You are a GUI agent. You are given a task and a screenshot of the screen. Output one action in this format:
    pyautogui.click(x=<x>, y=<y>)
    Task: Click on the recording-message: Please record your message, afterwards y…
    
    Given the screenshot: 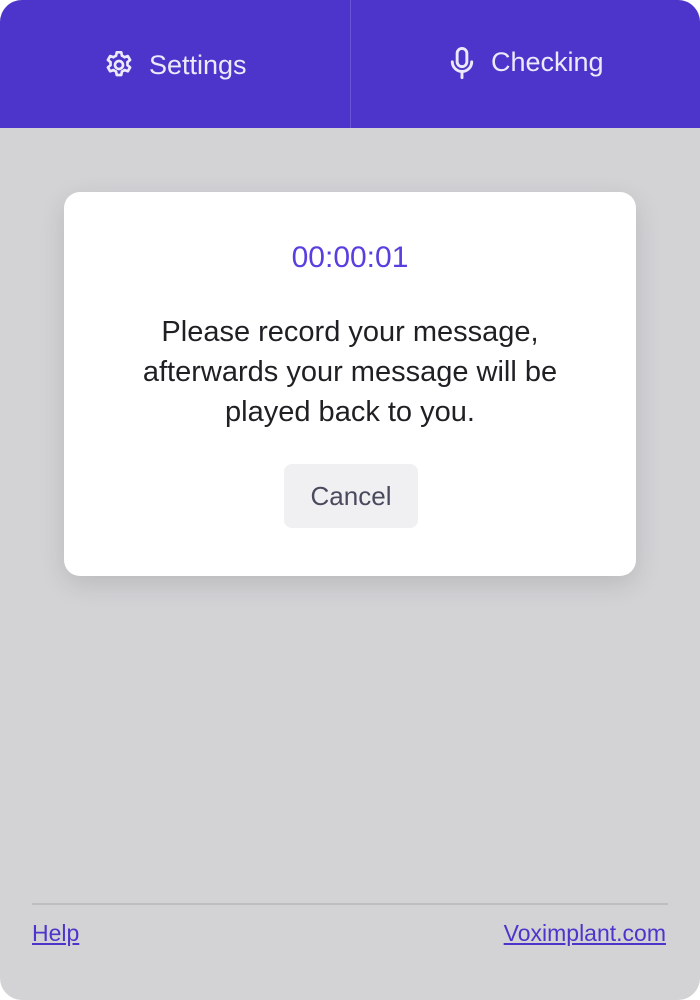 What is the action you would take?
    pyautogui.click(x=350, y=372)
    